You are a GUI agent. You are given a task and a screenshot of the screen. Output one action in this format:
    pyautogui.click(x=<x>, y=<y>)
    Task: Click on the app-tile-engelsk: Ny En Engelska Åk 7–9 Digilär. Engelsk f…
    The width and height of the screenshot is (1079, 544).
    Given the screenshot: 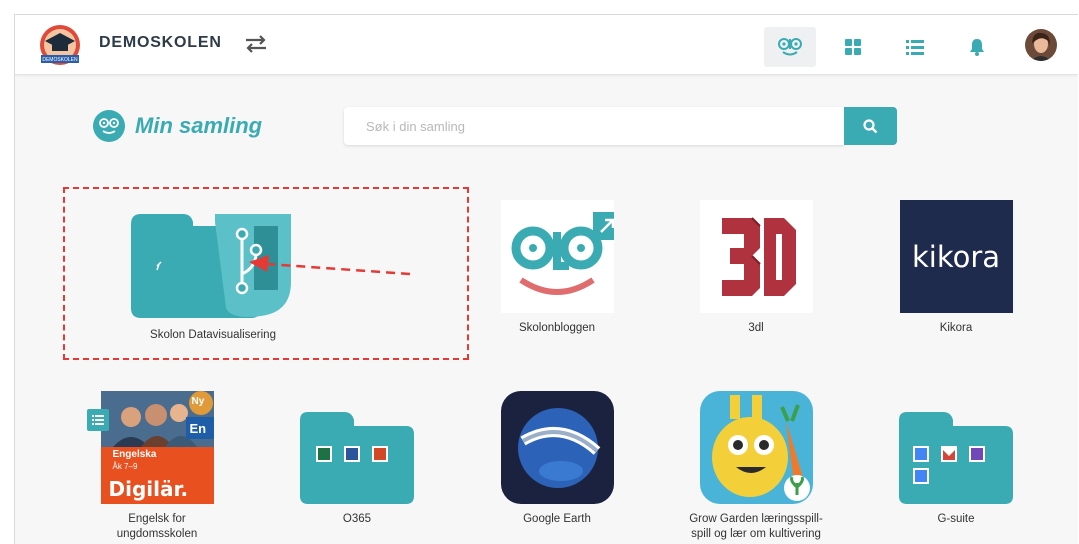 What is the action you would take?
    pyautogui.click(x=157, y=466)
    